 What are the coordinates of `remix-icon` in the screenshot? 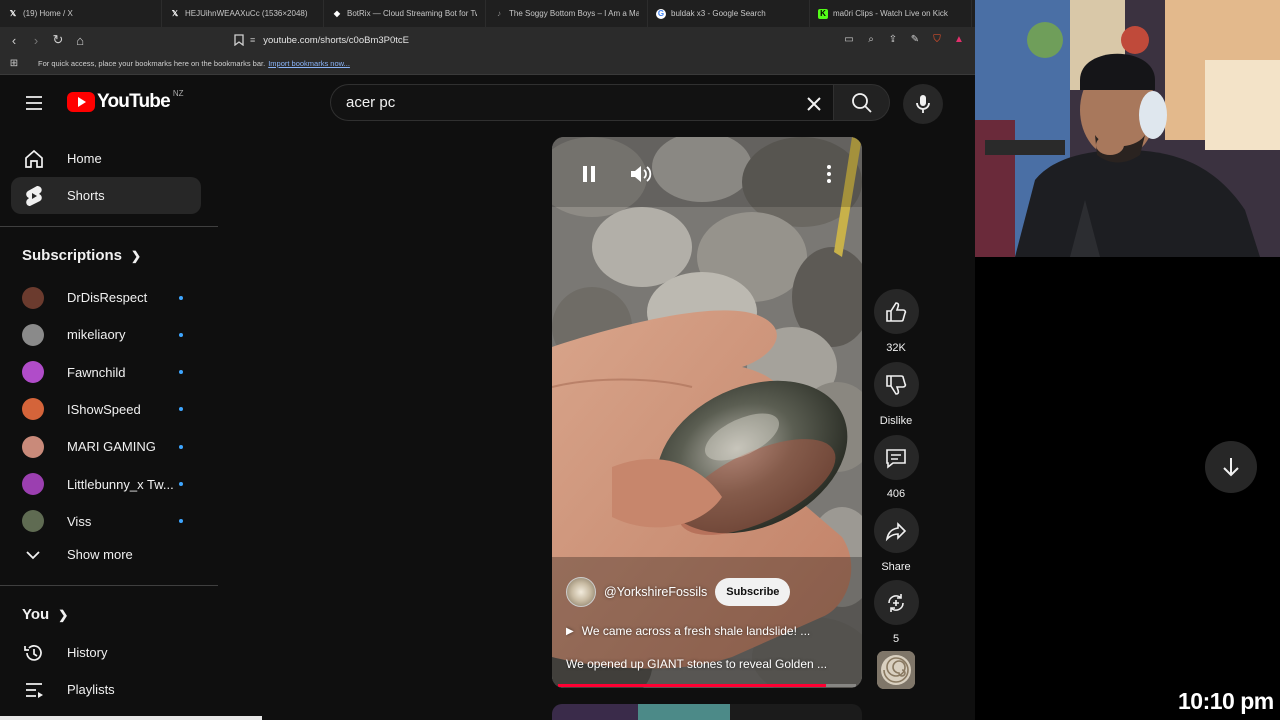 It's located at (896, 602).